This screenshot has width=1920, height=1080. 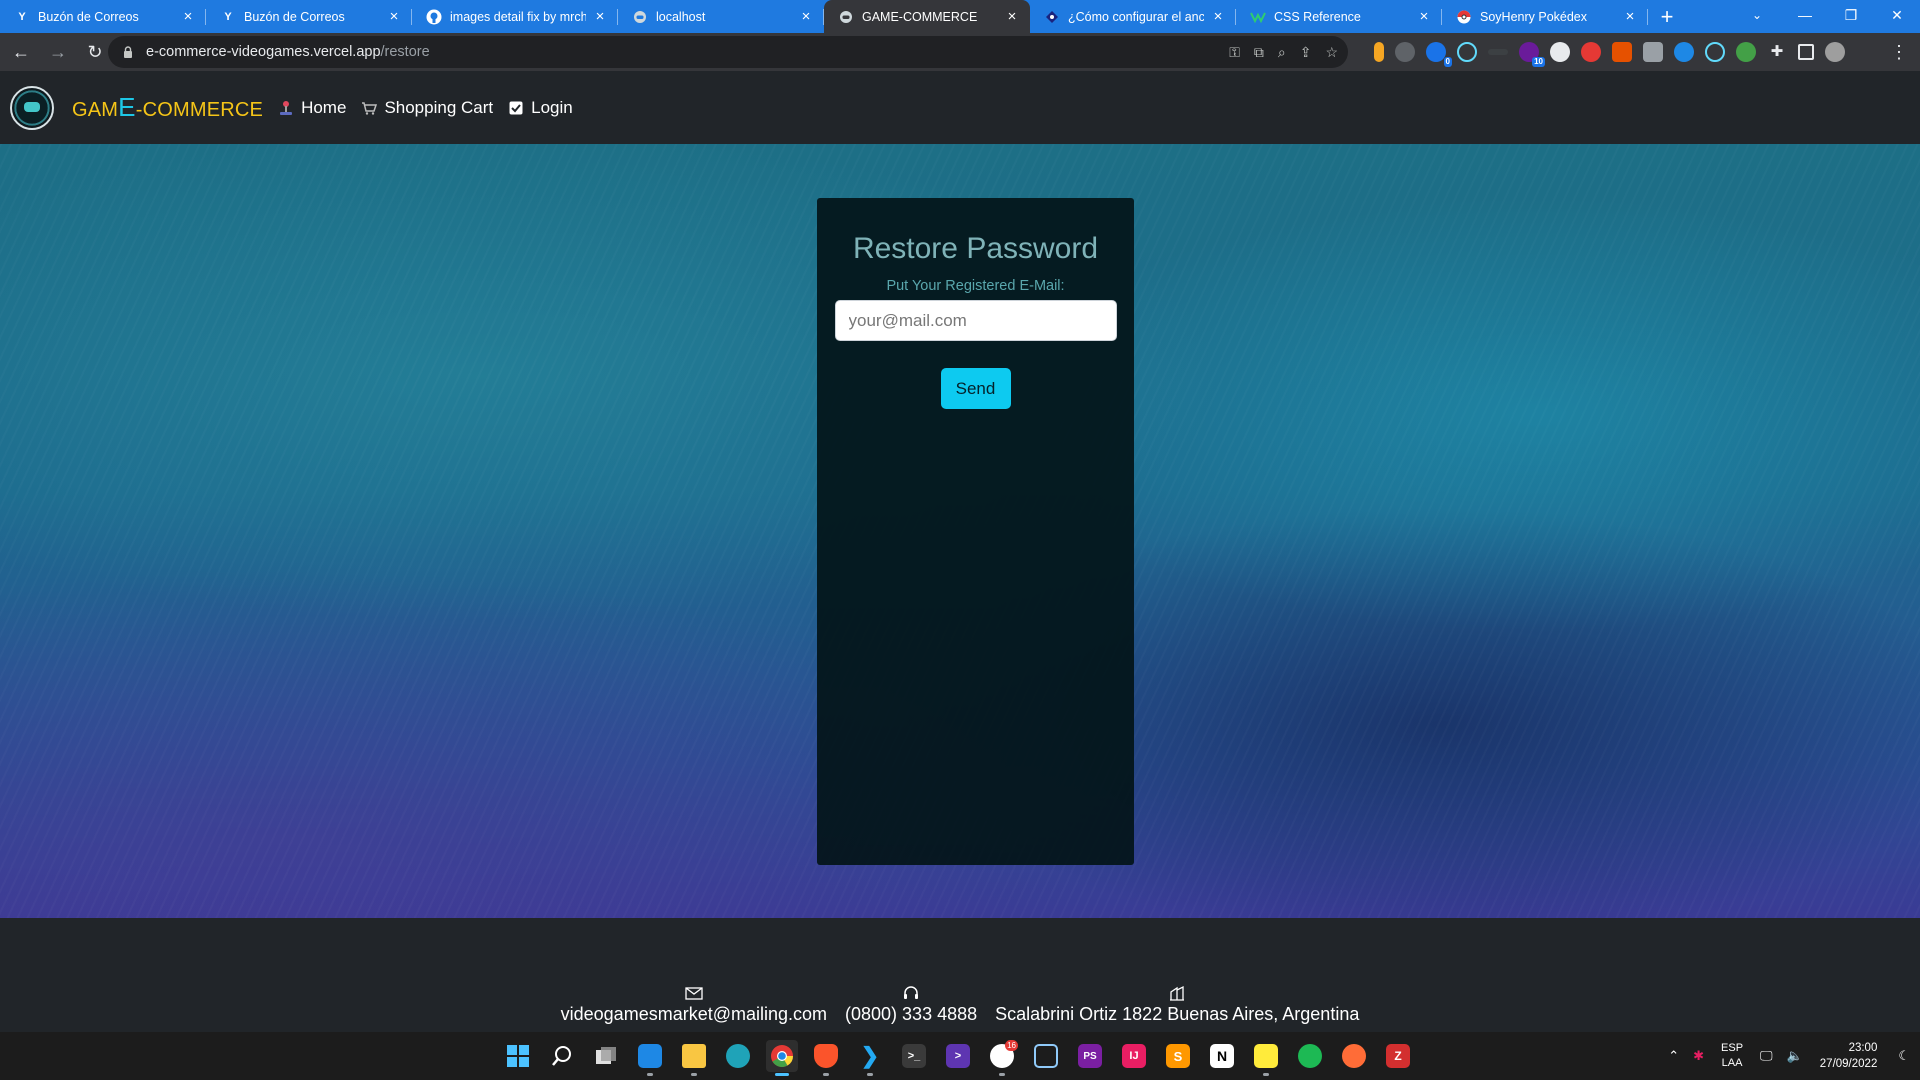 What do you see at coordinates (552, 107) in the screenshot?
I see `nav-login-label: Login` at bounding box center [552, 107].